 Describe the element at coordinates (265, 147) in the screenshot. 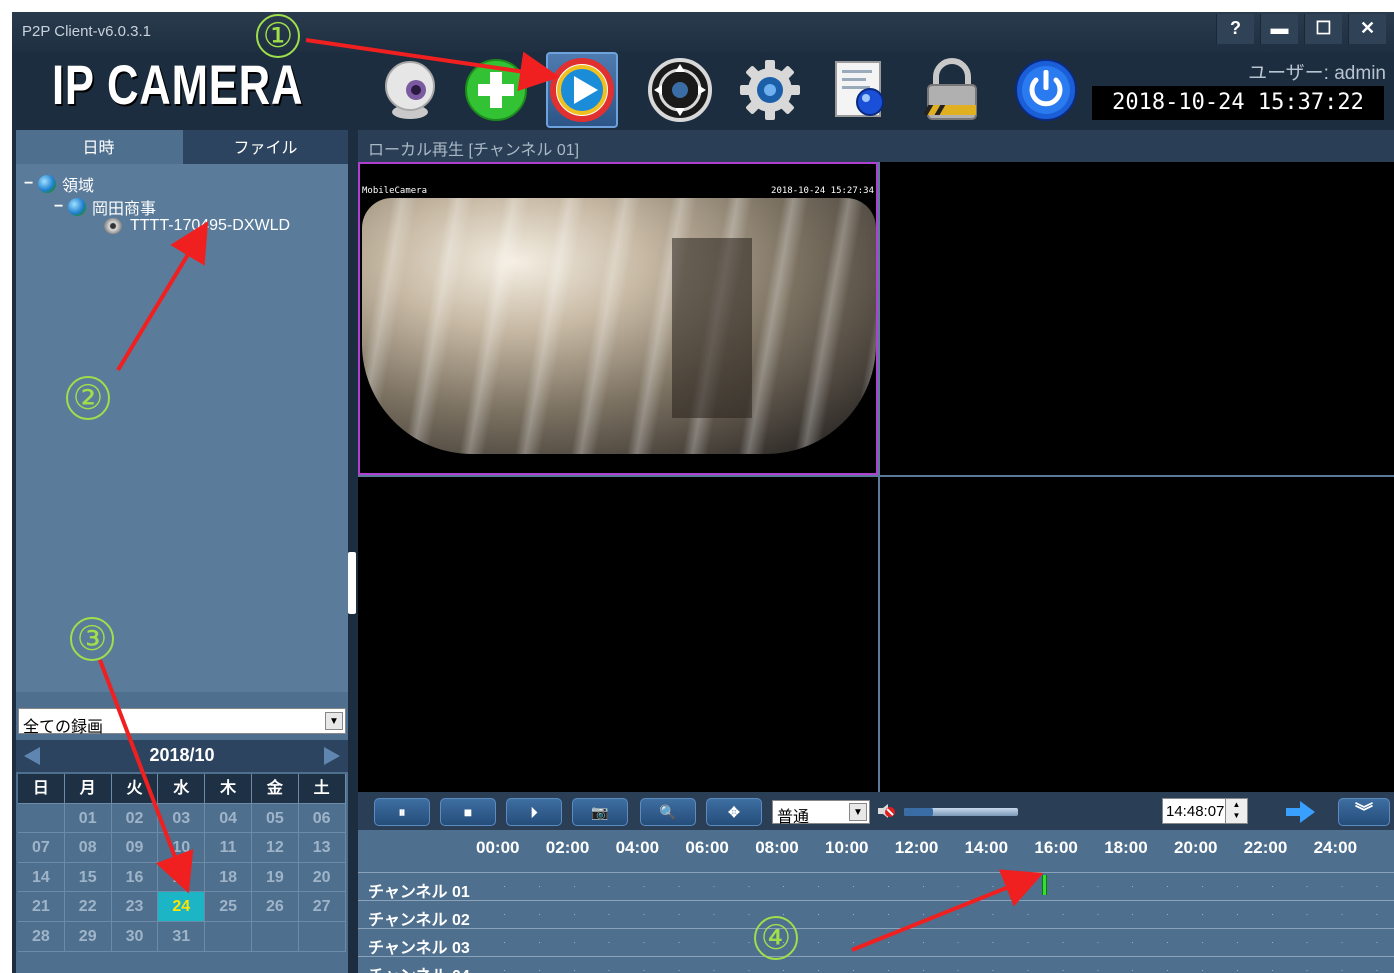

I see `tab-file: ファイル` at that location.